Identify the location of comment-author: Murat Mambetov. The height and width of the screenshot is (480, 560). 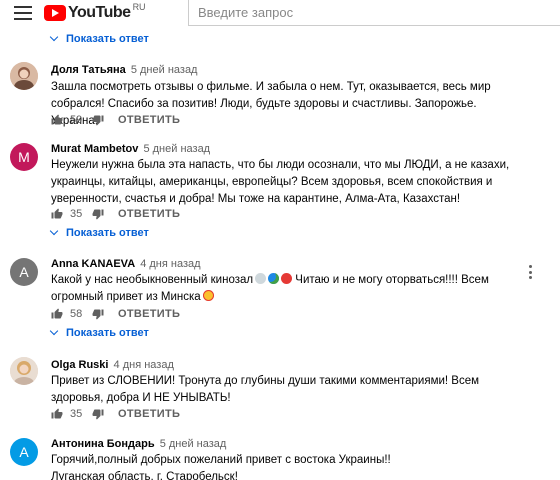
(94, 149).